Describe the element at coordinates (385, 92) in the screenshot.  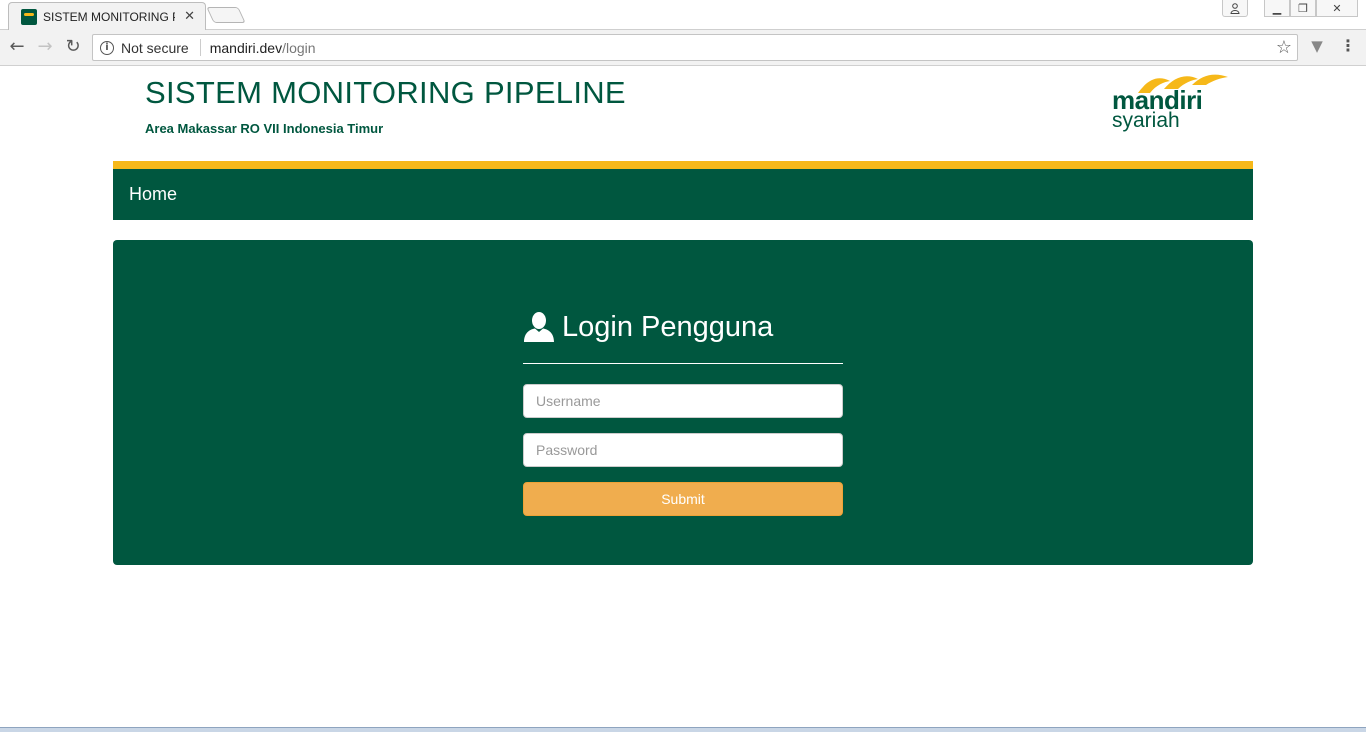
I see `page-title: SISTEM MONITORING PIPELINE` at that location.